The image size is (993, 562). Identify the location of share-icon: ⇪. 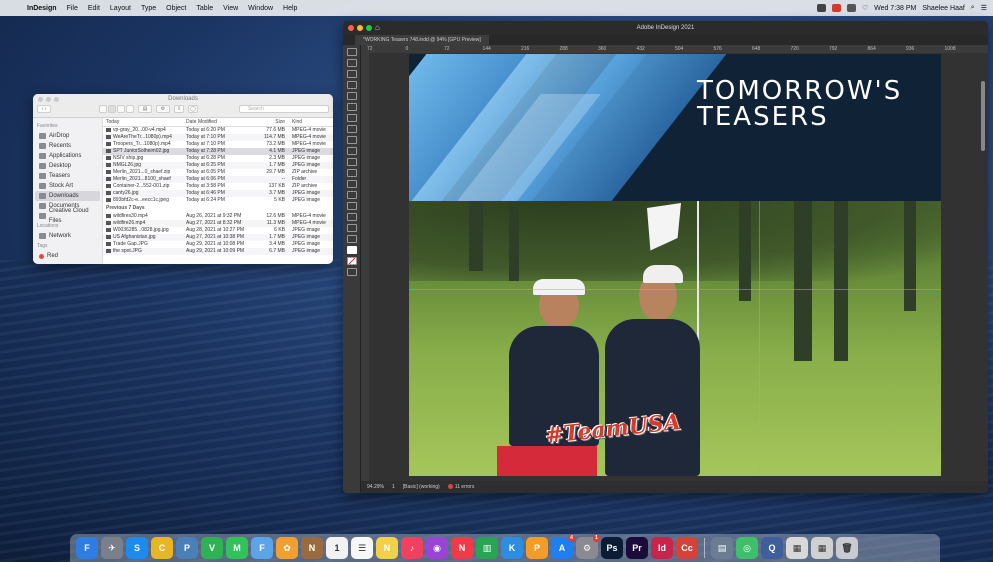
(179, 109).